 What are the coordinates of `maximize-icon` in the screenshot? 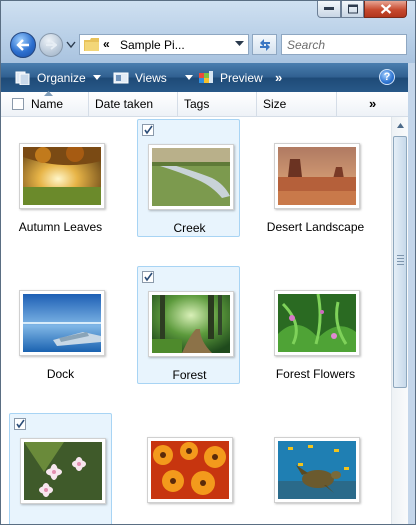 It's located at (352, 9).